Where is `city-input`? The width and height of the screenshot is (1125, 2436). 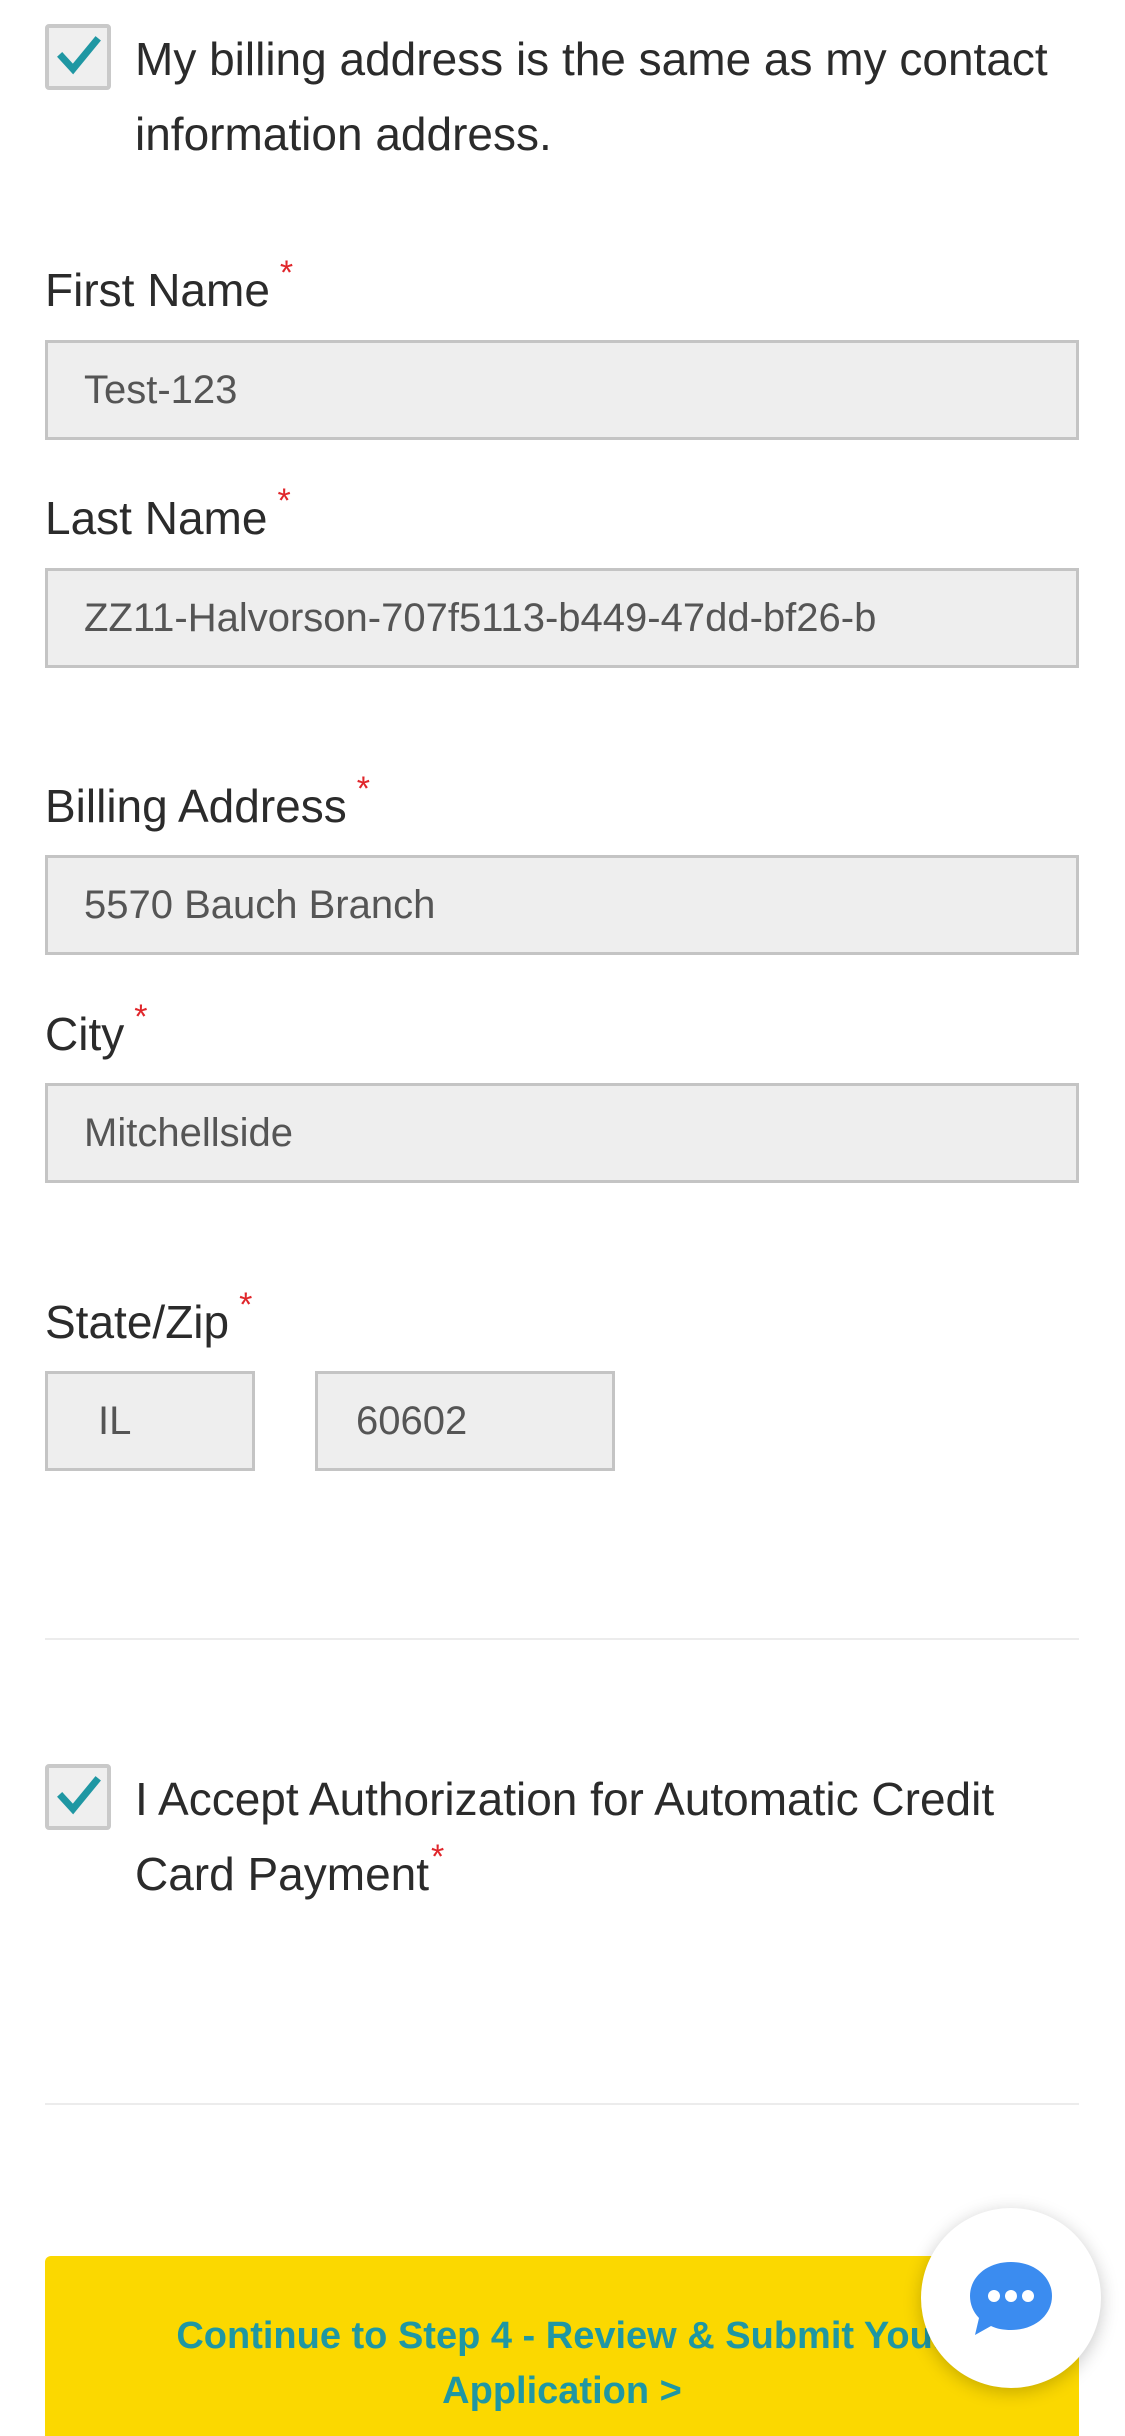 city-input is located at coordinates (562, 1133).